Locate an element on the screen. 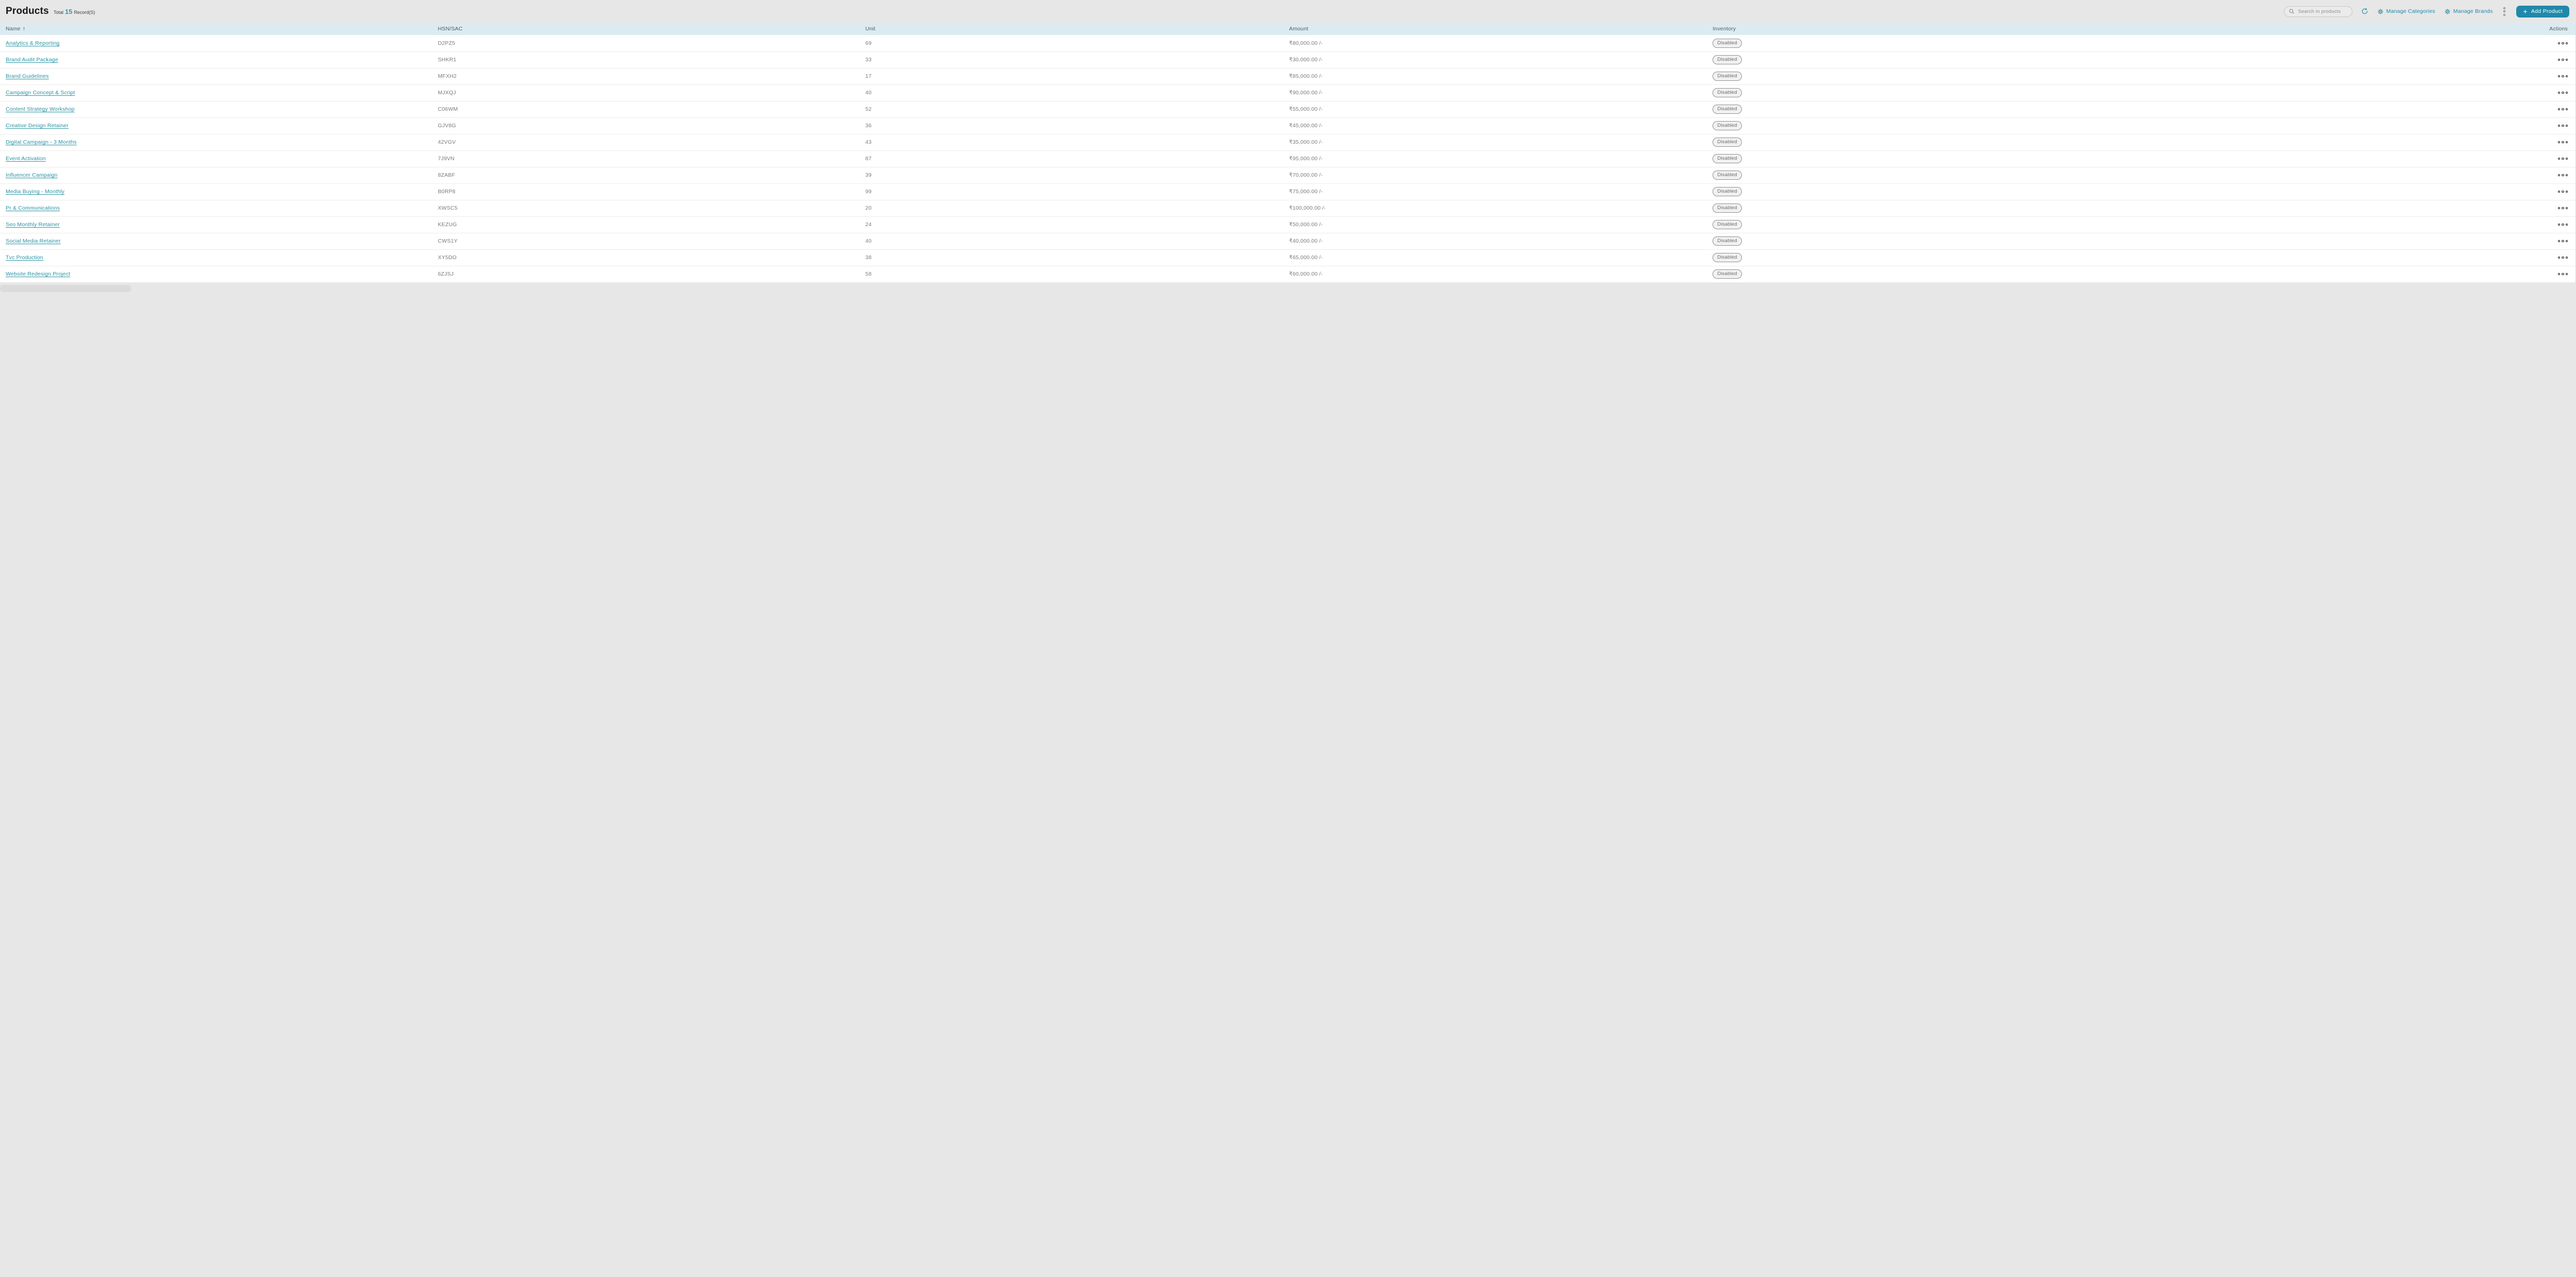 The width and height of the screenshot is (2576, 1277). plus-icon: + is located at coordinates (2526, 11).